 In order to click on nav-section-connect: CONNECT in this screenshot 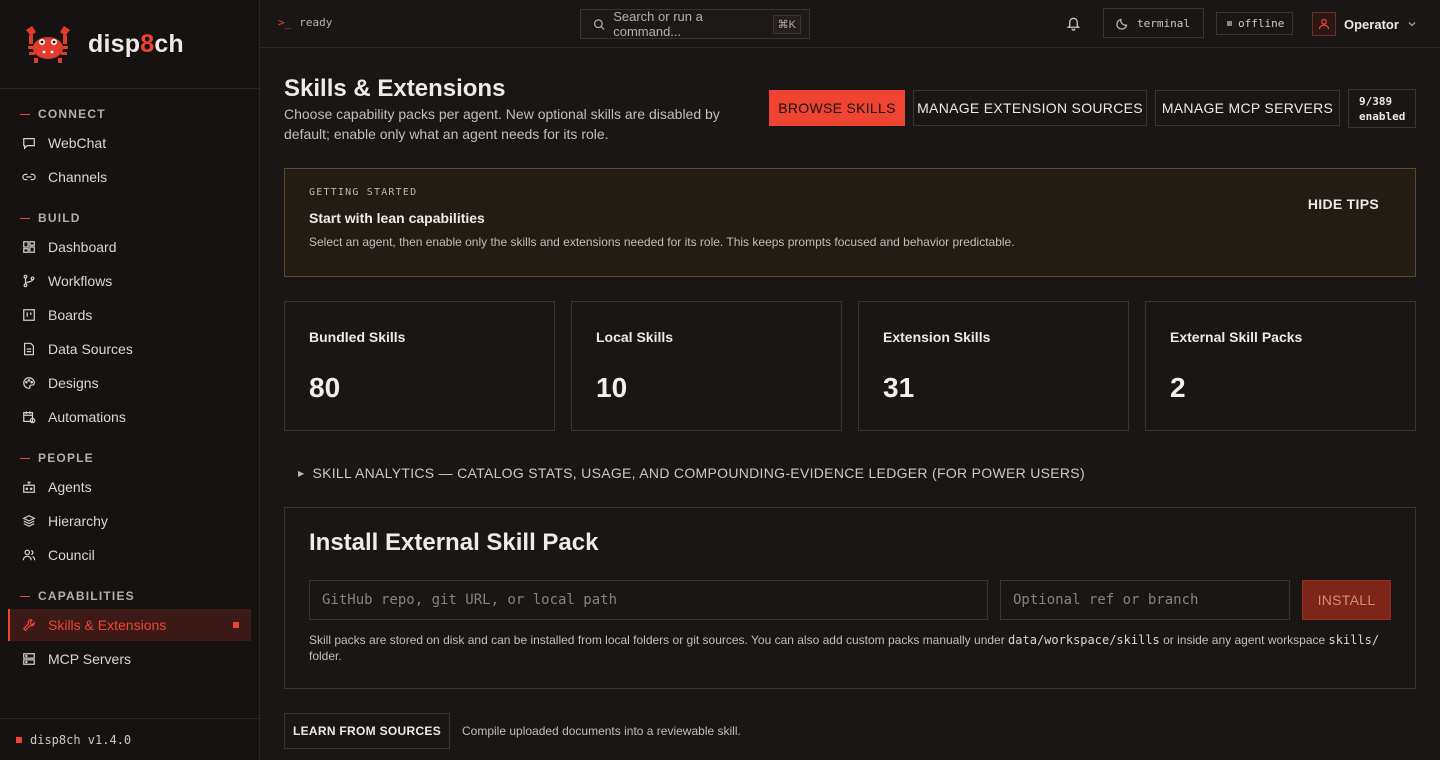, I will do `click(129, 114)`.